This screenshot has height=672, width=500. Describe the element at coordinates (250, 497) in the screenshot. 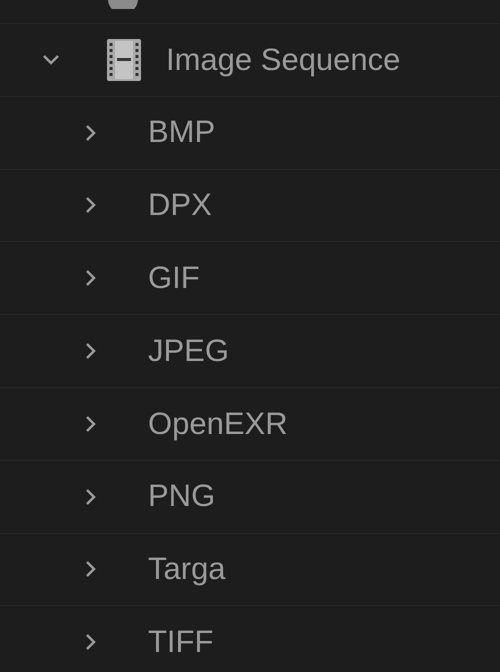

I see `tree-row: PNG` at that location.